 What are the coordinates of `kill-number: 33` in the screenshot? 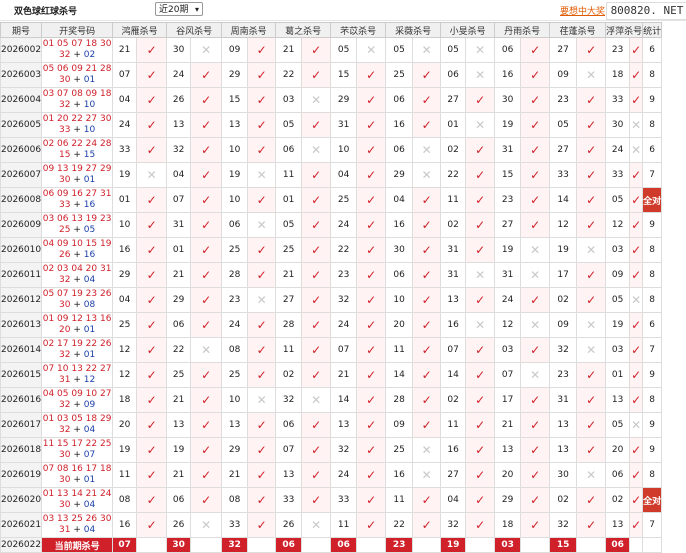 It's located at (289, 500).